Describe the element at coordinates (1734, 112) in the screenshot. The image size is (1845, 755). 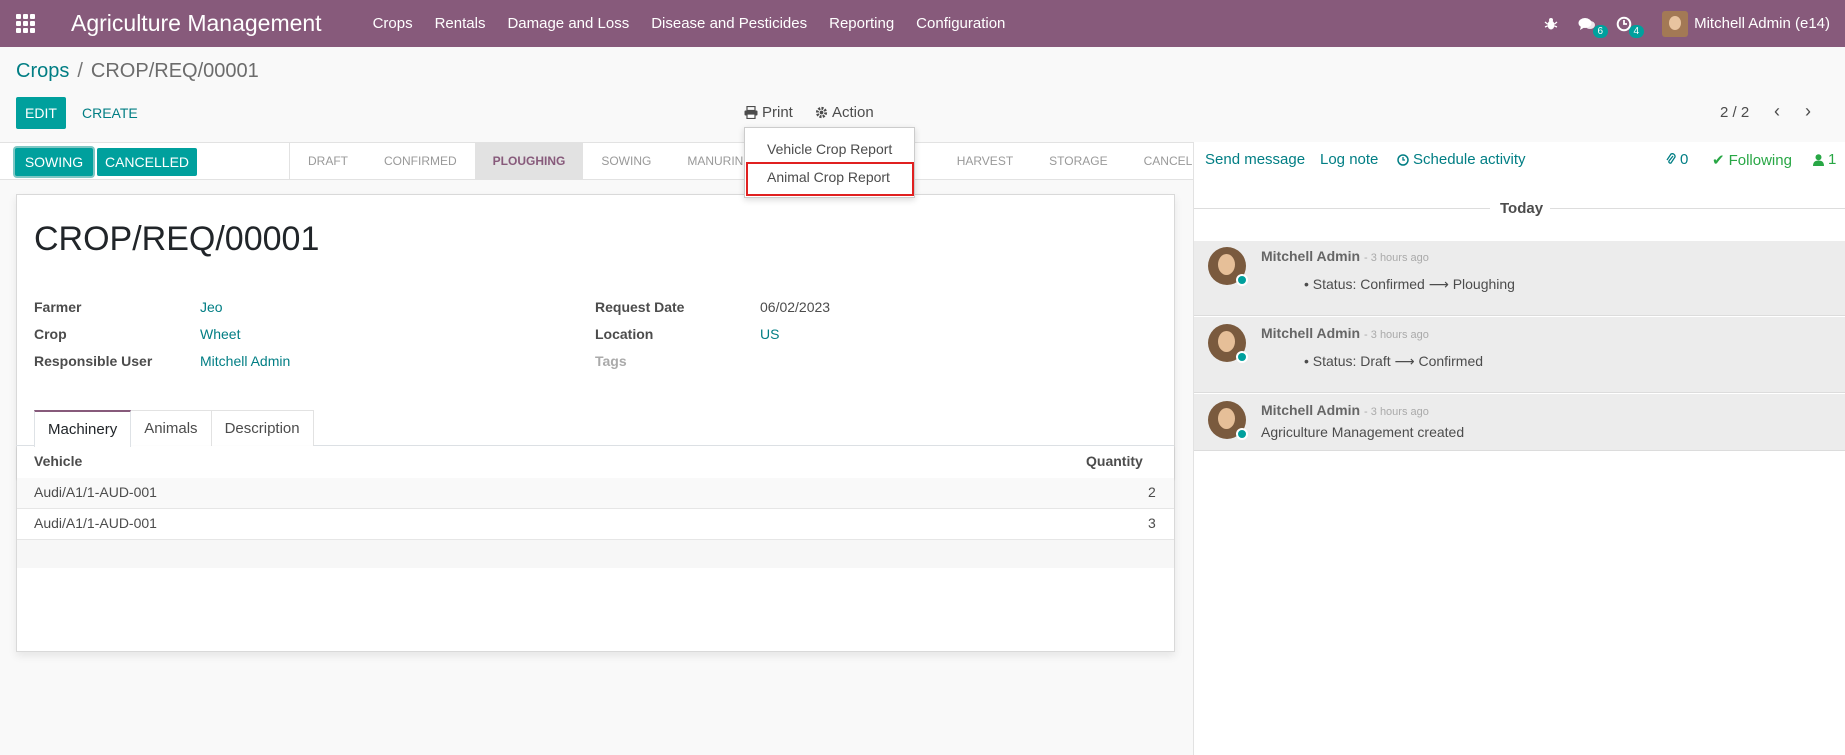
I see `pager-value: 2 / 2` at that location.